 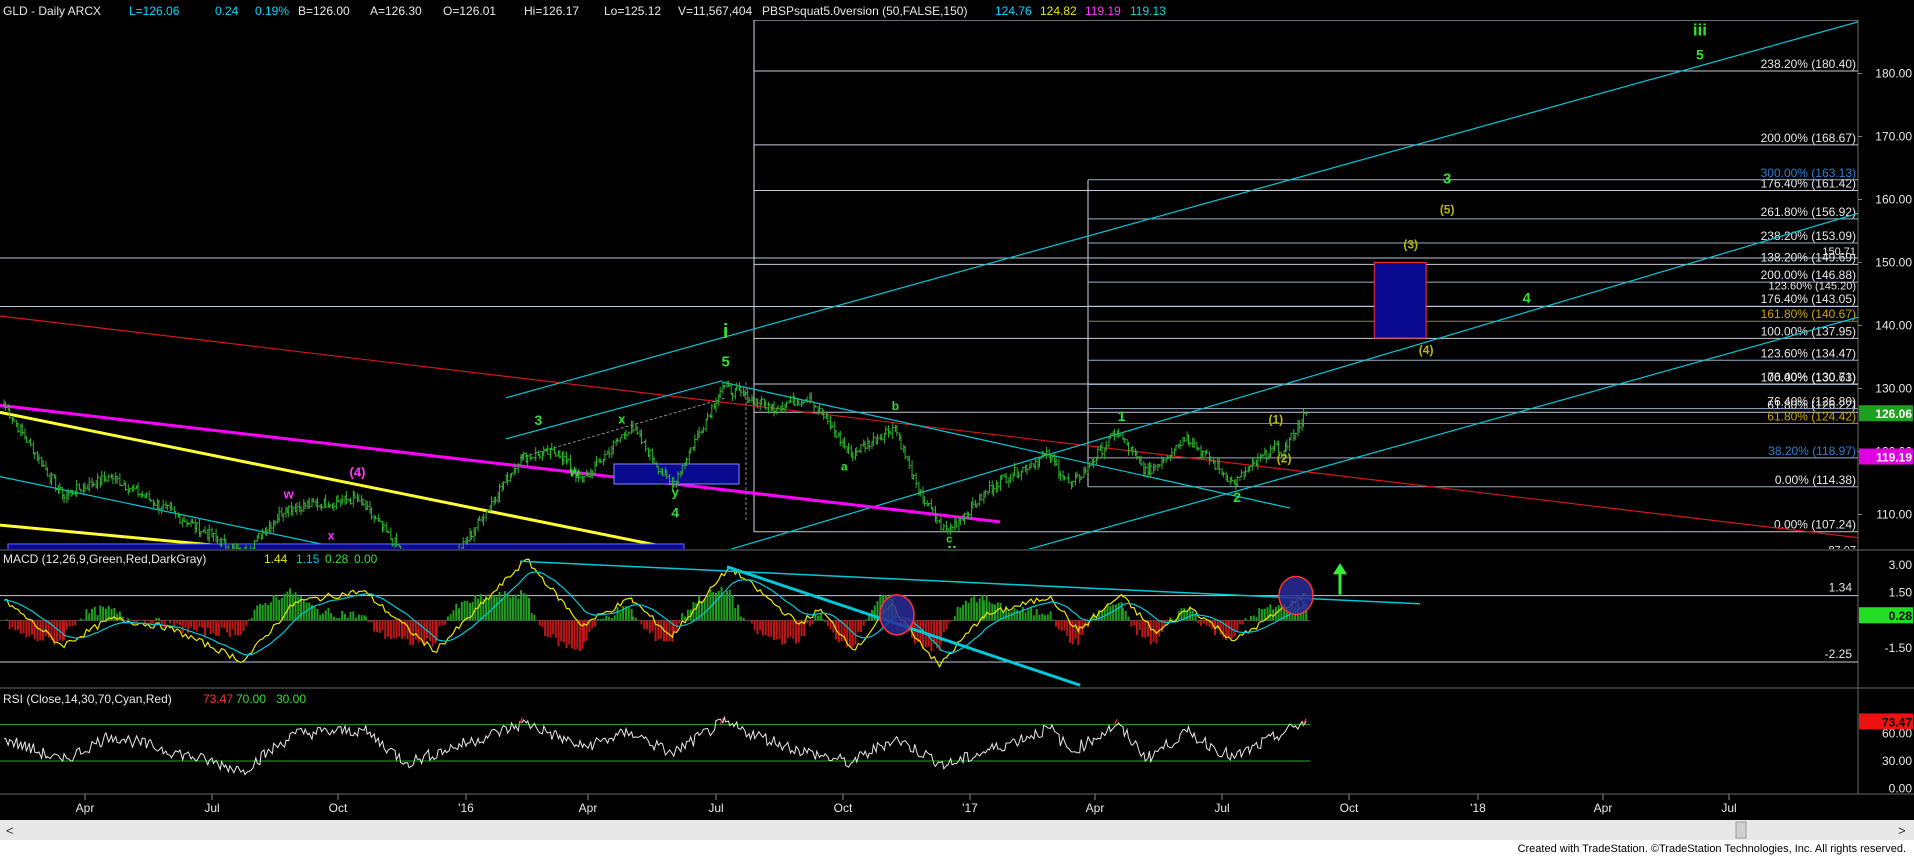 What do you see at coordinates (1893, 388) in the screenshot?
I see `price-tick-label: 130.00` at bounding box center [1893, 388].